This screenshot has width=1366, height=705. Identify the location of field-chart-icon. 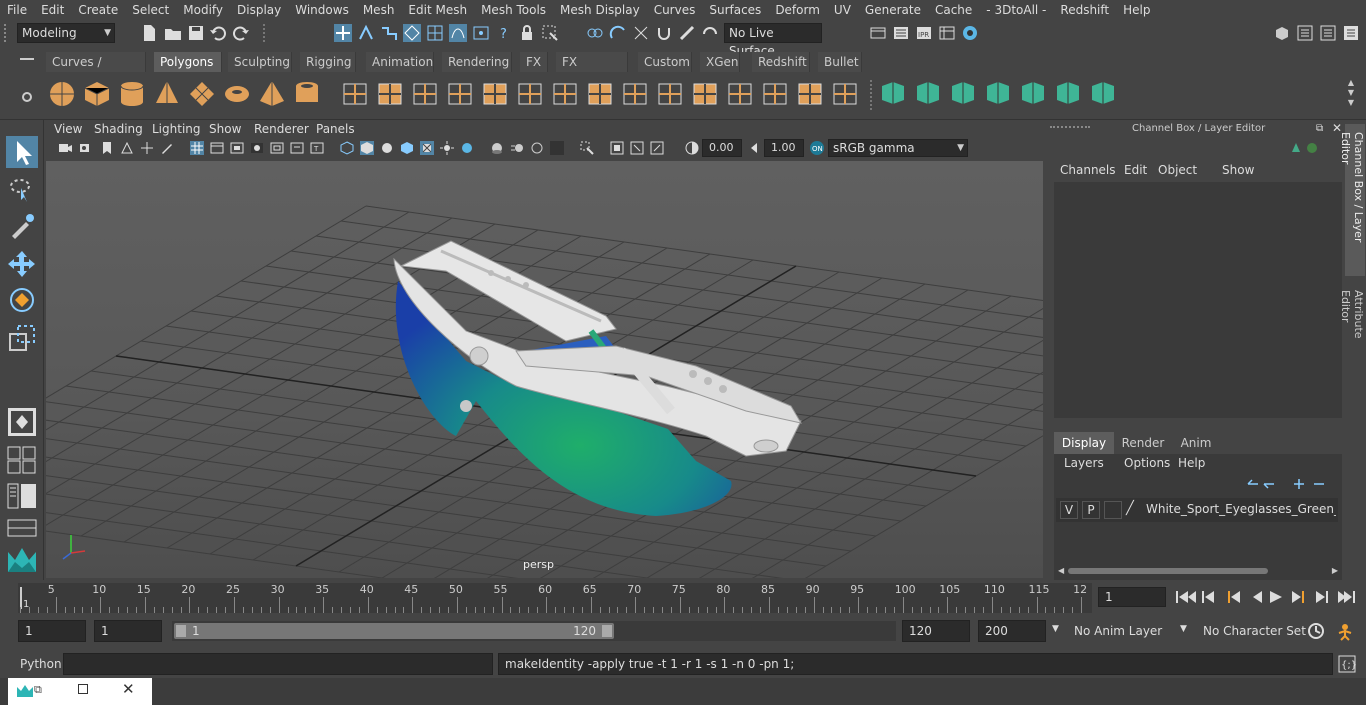
(277, 148).